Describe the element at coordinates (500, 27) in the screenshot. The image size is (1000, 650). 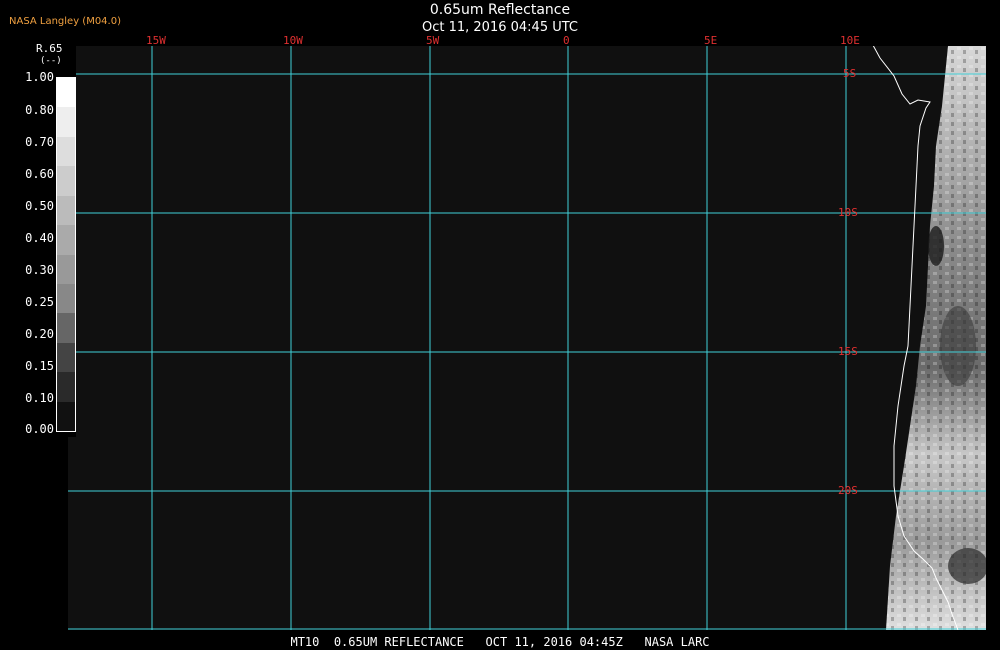
I see `image-timestamp: Oct 11, 2016 04:45 UTC` at that location.